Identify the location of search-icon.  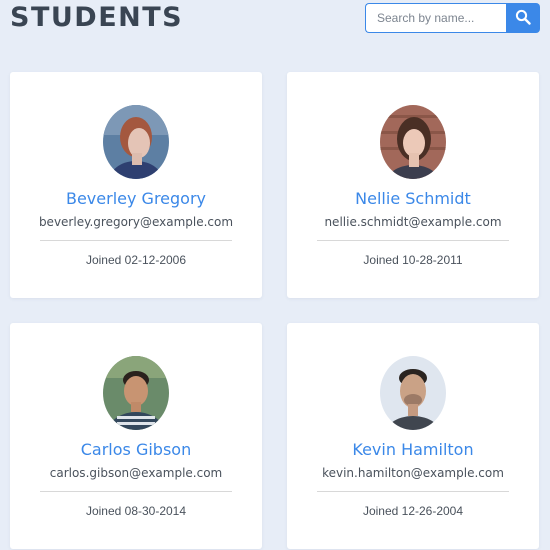
(523, 18).